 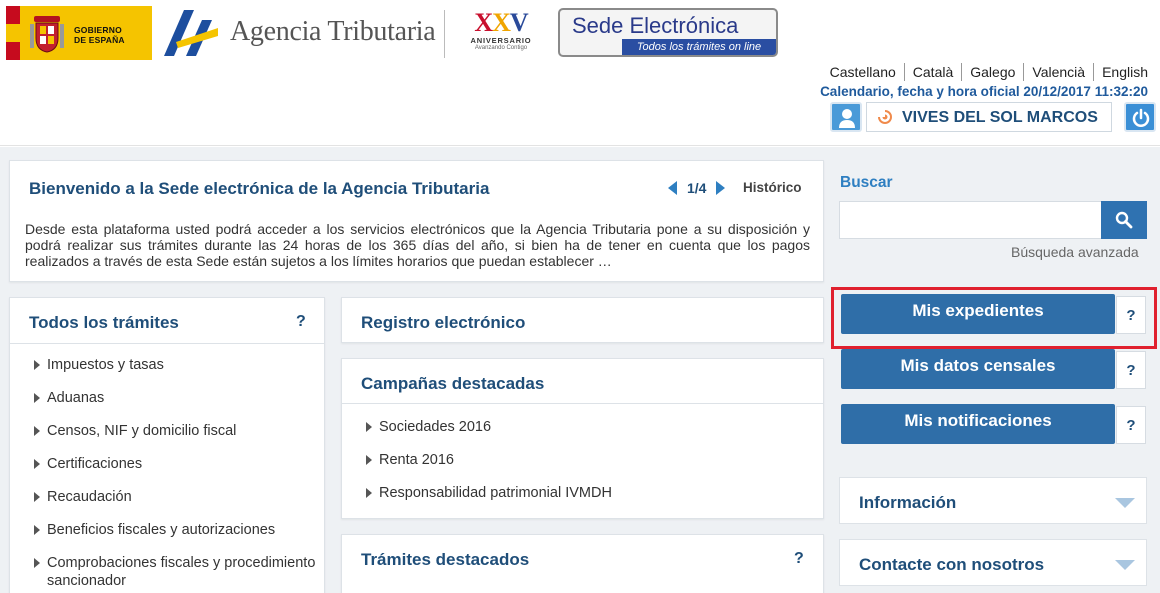 I want to click on pager-count: 1/4, so click(x=697, y=188).